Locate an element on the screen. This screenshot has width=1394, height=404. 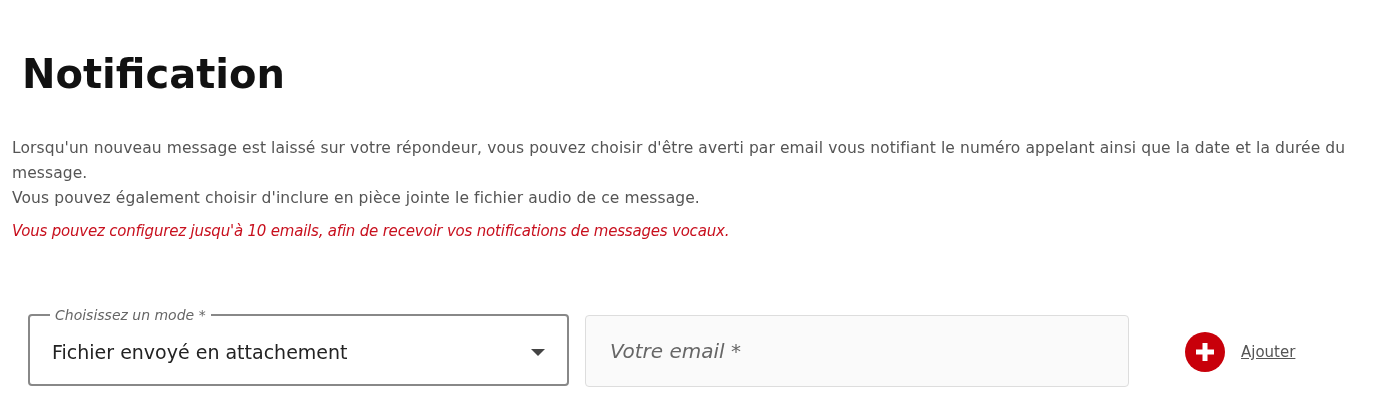
page-title: Notification is located at coordinates (154, 74).